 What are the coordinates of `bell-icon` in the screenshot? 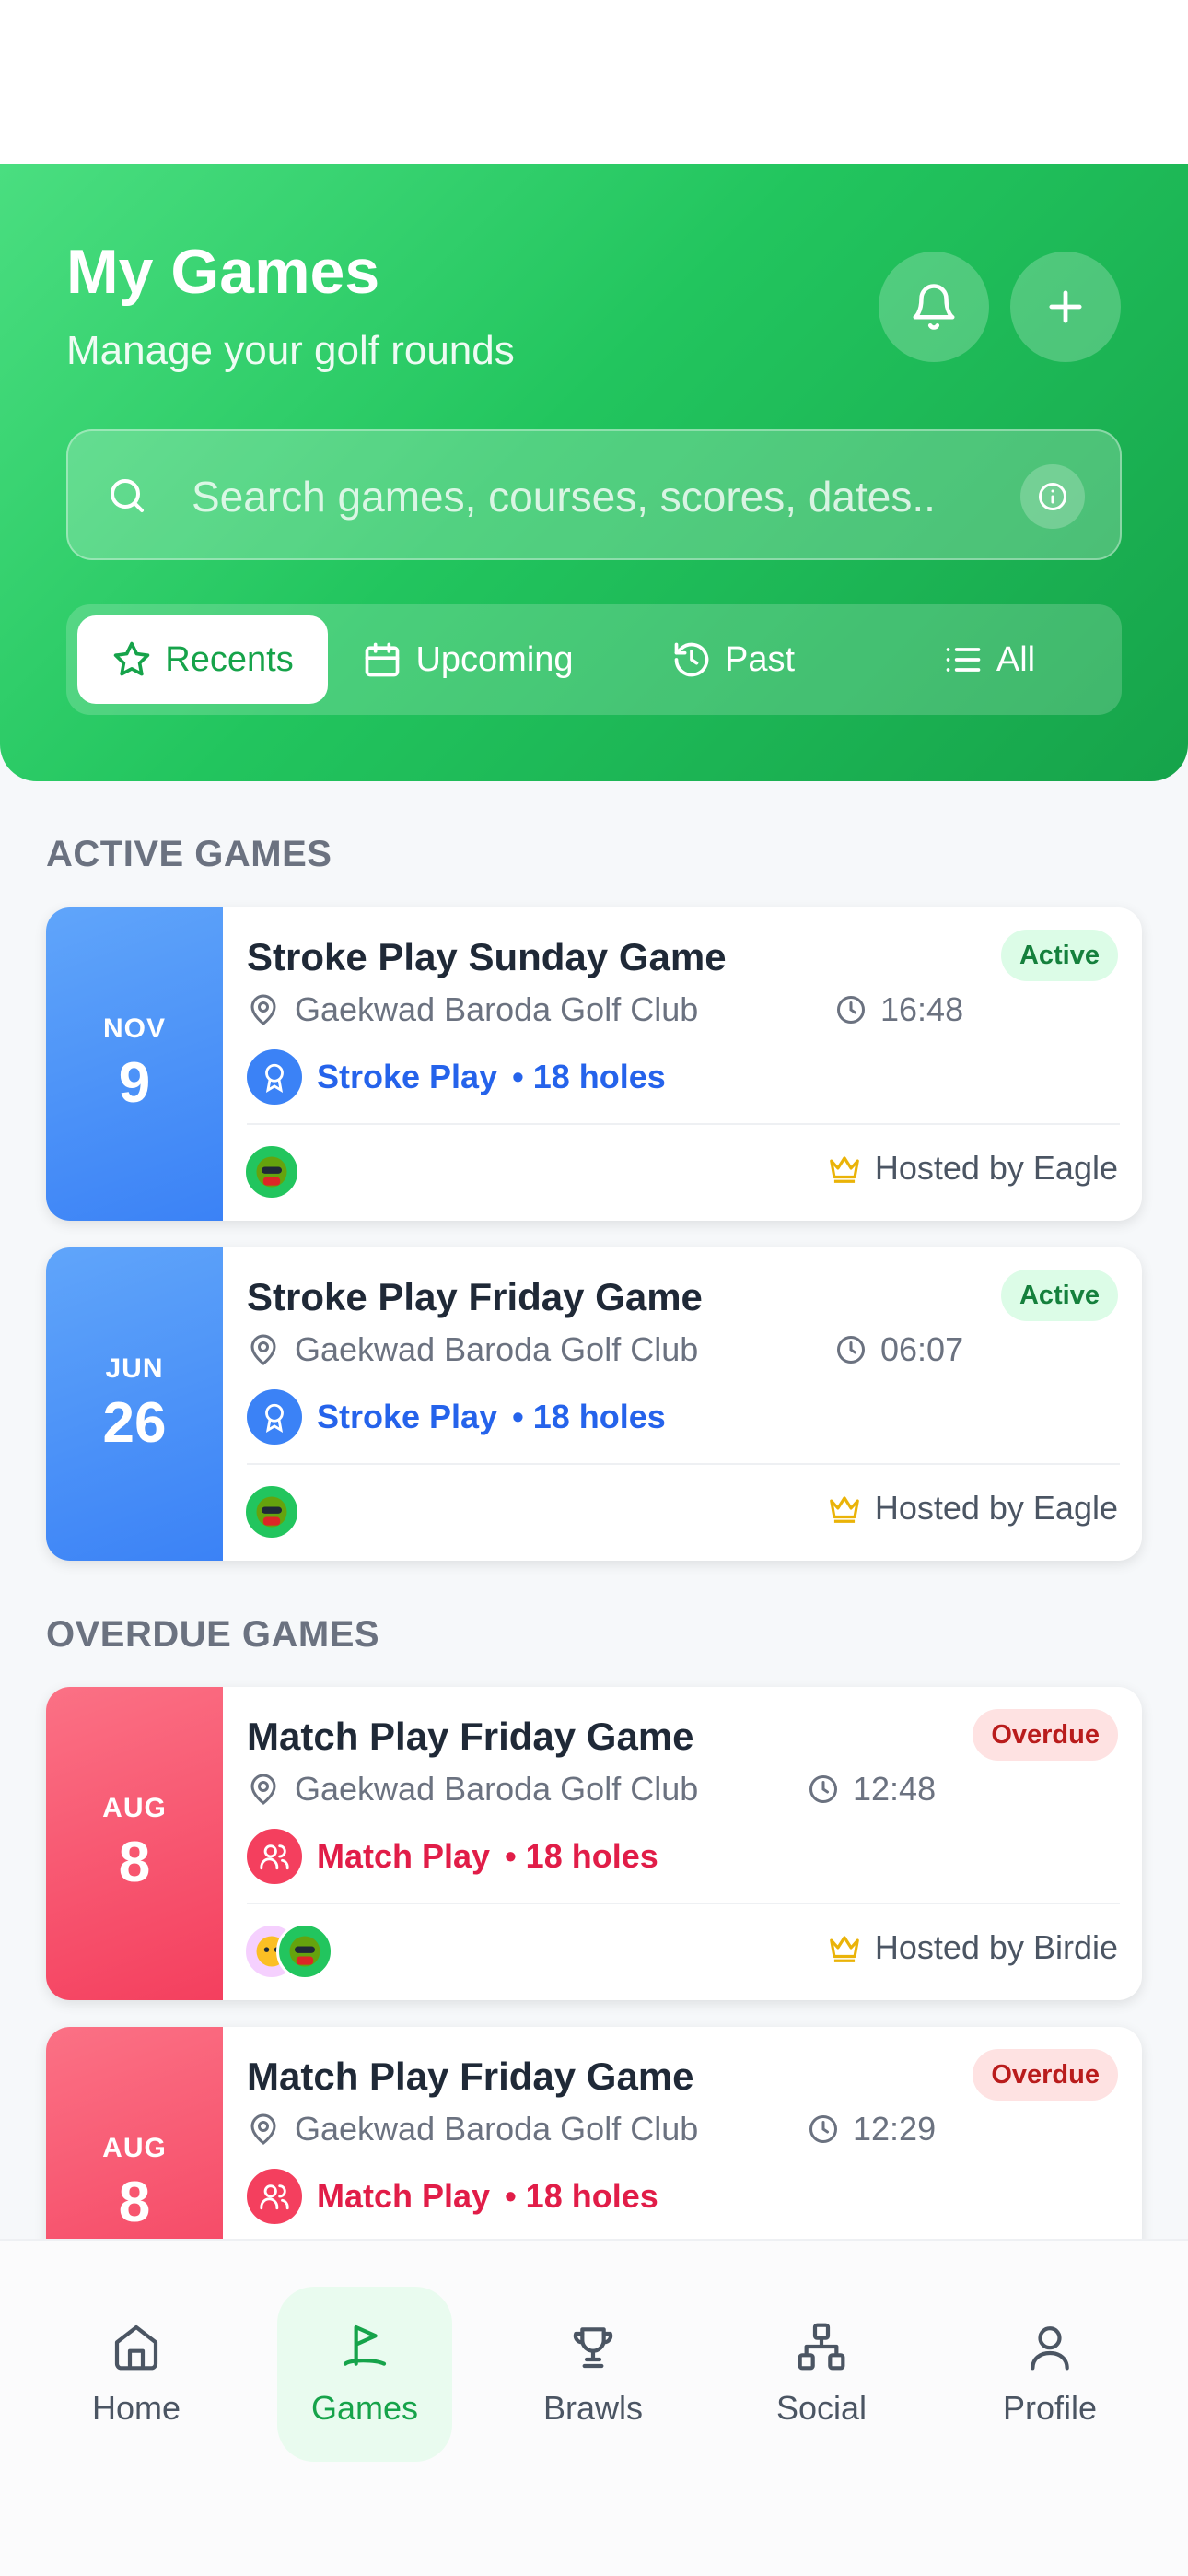 It's located at (934, 307).